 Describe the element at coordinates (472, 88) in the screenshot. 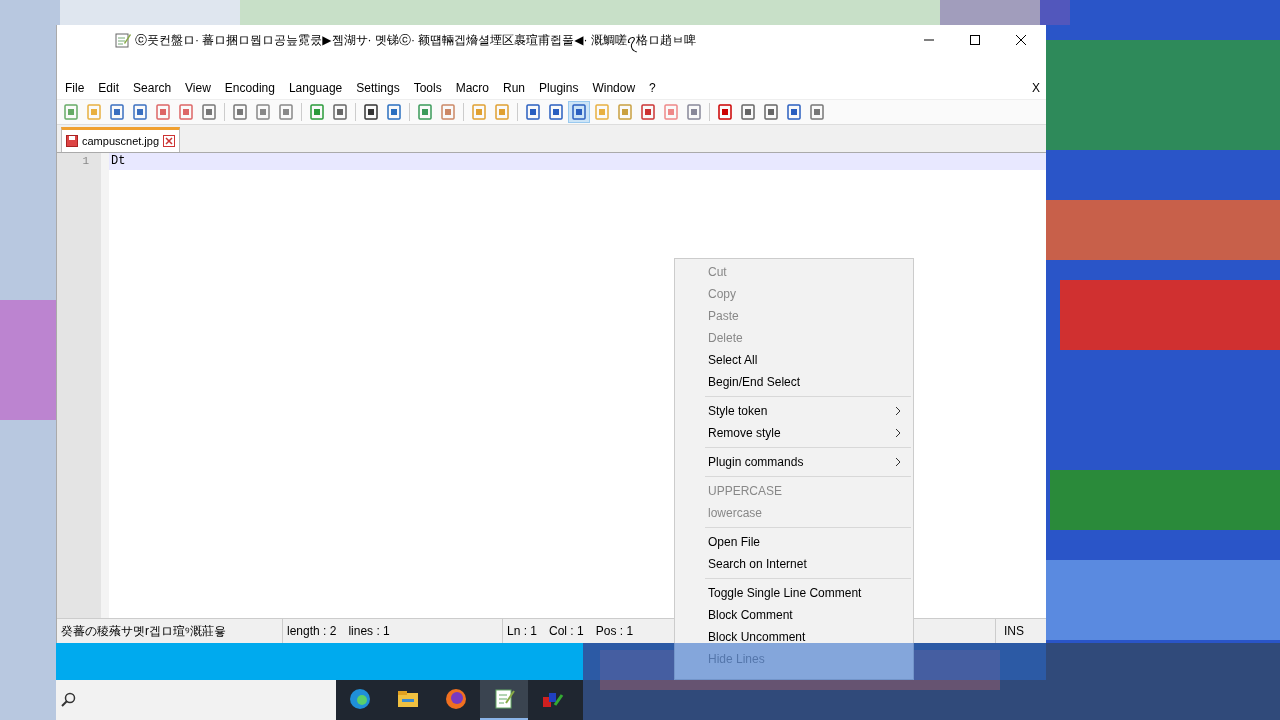

I see `menu-item: Macro` at that location.